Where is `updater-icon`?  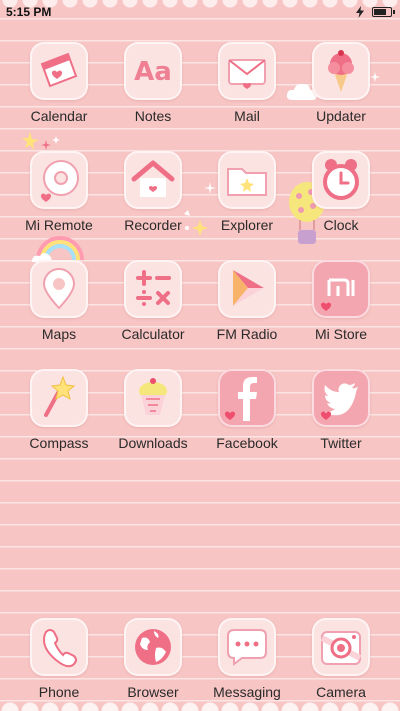 updater-icon is located at coordinates (341, 71).